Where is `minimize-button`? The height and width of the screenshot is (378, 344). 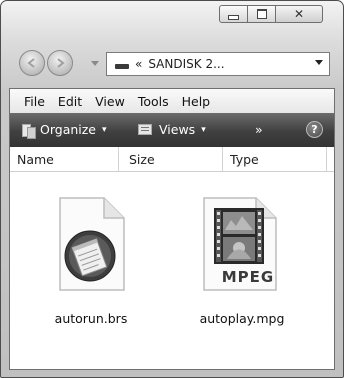 minimize-button is located at coordinates (233, 14).